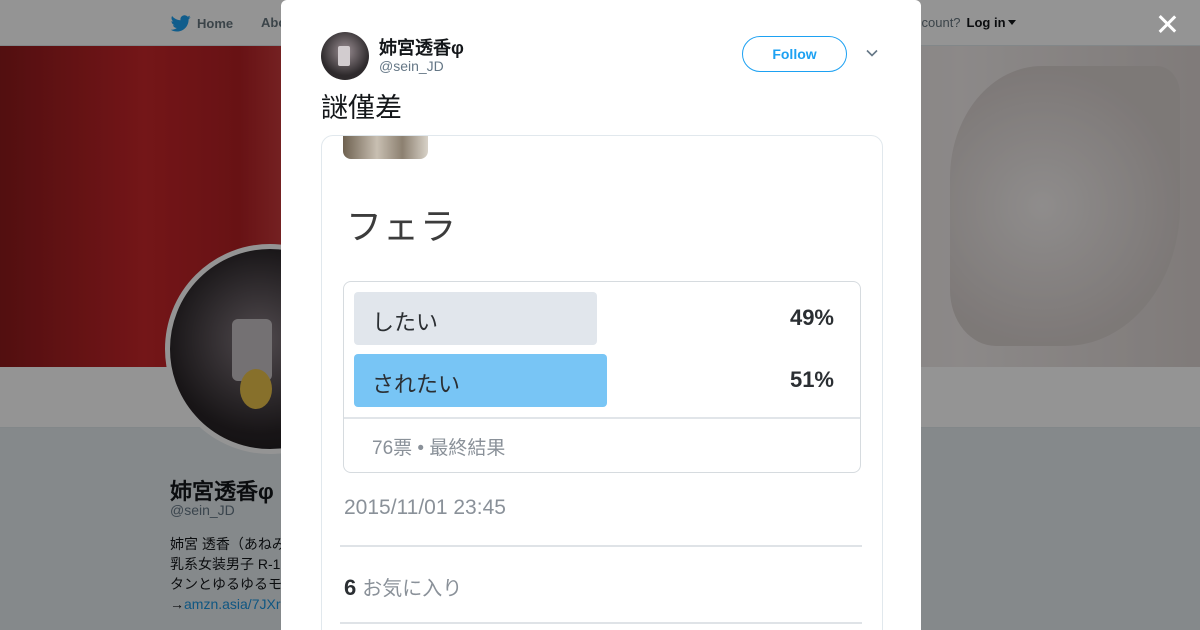 The height and width of the screenshot is (630, 1200). Describe the element at coordinates (402, 226) in the screenshot. I see `poll-question: フェラ` at that location.